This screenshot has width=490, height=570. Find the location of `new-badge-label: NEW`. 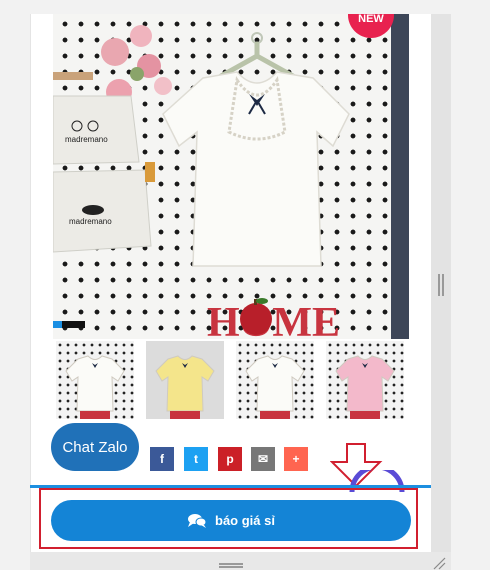

new-badge-label: NEW is located at coordinates (371, 19).